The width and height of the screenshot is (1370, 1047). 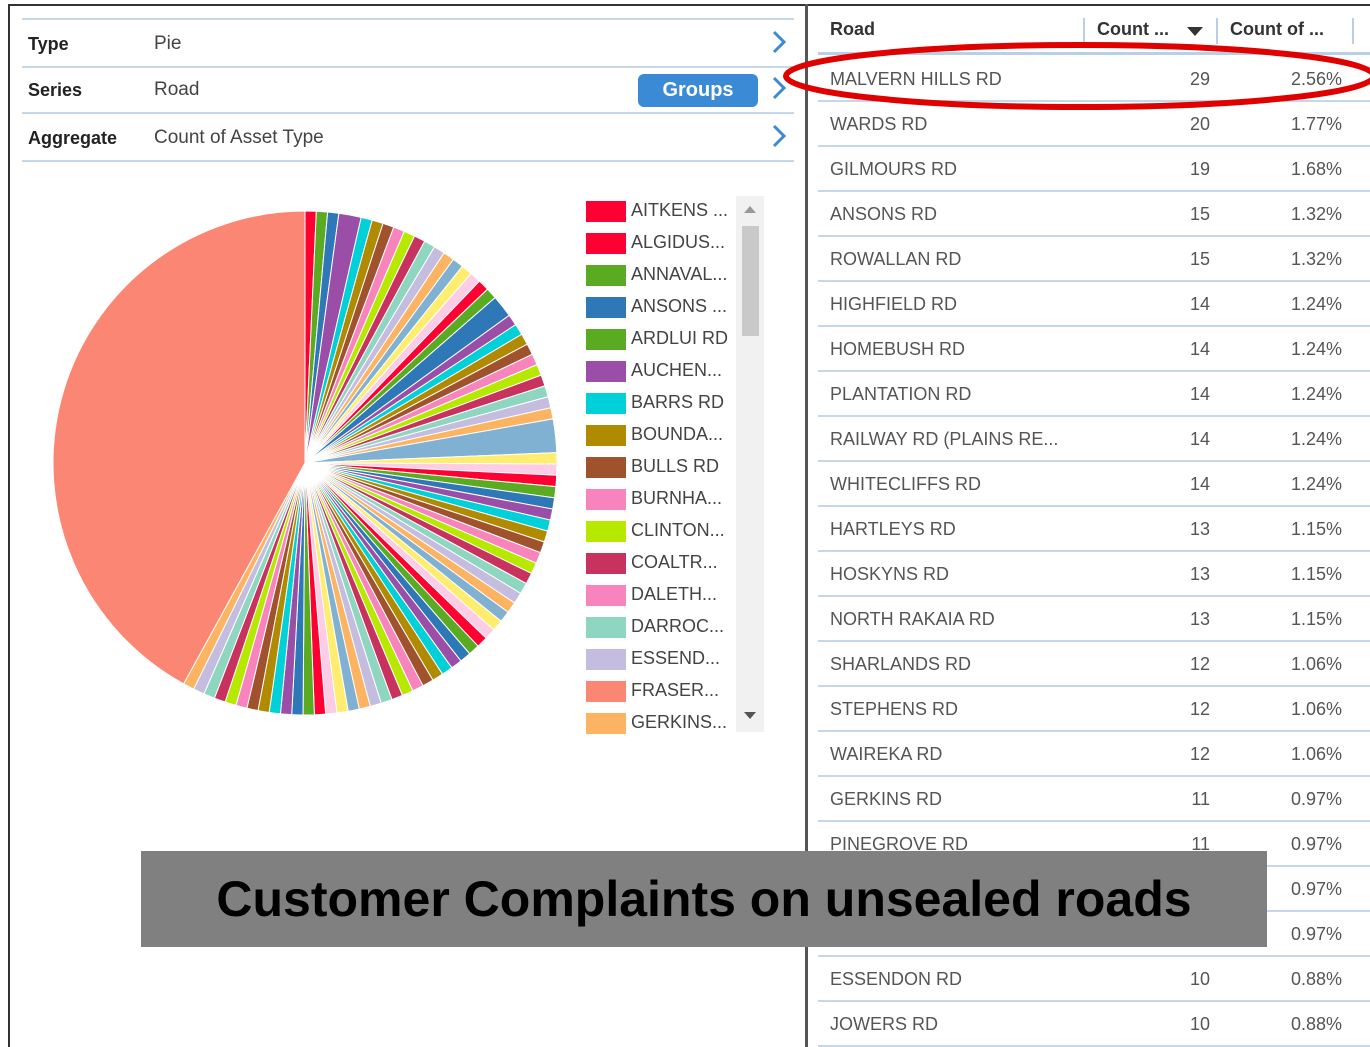 What do you see at coordinates (1199, 754) in the screenshot?
I see `cell-count: 12` at bounding box center [1199, 754].